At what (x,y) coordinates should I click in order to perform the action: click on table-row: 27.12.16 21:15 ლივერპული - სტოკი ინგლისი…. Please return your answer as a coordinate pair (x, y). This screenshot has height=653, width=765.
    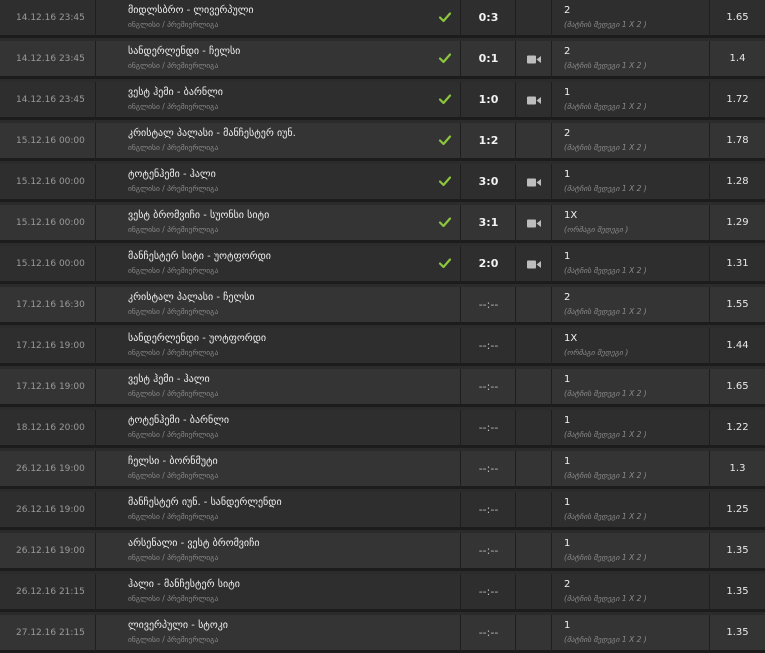
    Looking at the image, I should click on (382, 634).